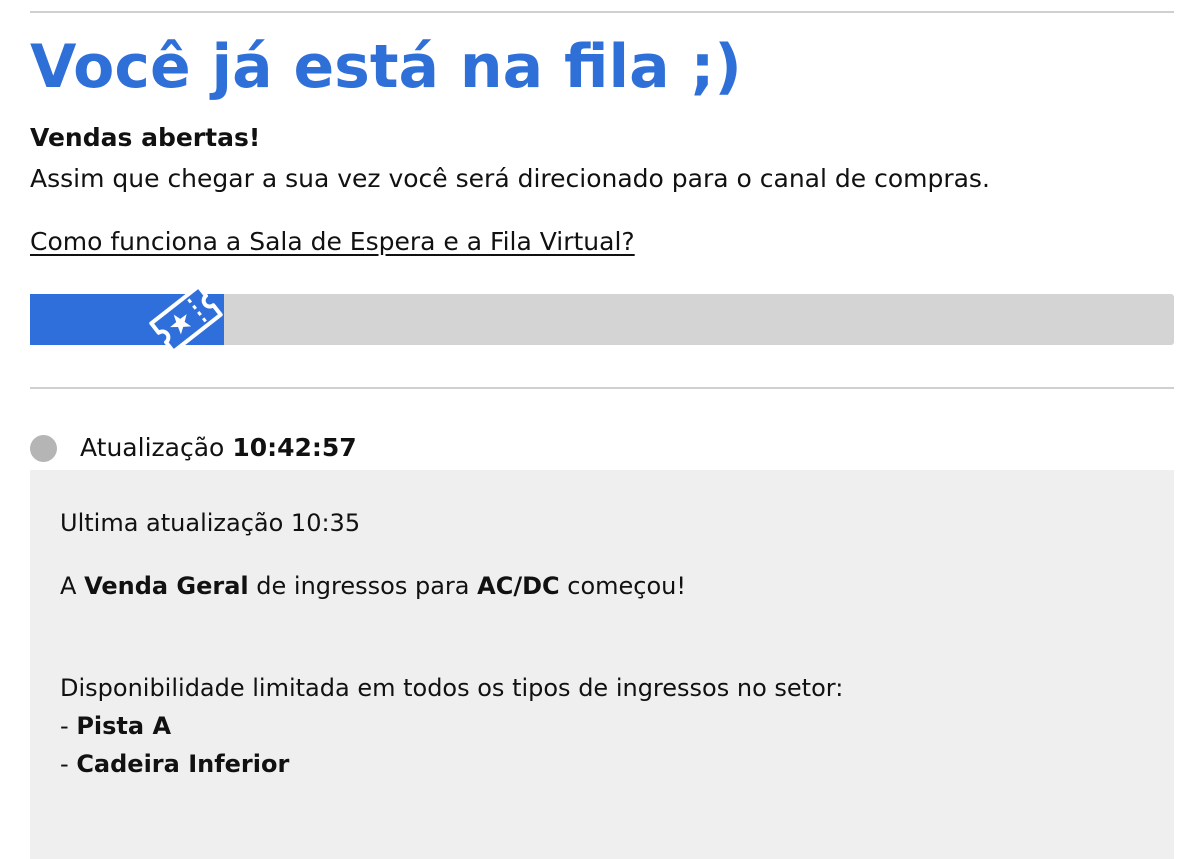  Describe the element at coordinates (363, 586) in the screenshot. I see `sale-middle: de ingressos para` at that location.